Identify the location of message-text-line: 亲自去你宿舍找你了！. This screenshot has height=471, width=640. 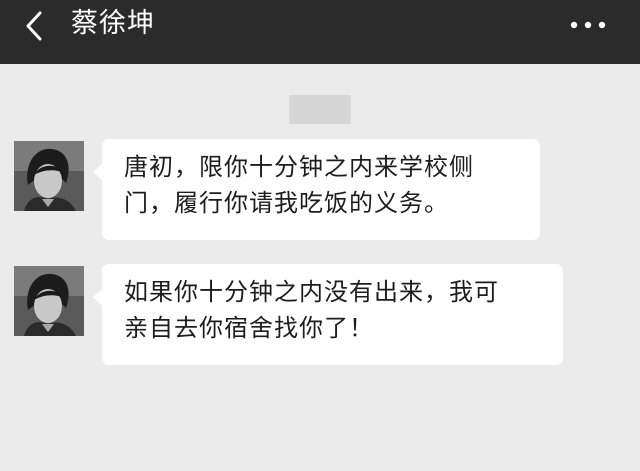
(249, 328).